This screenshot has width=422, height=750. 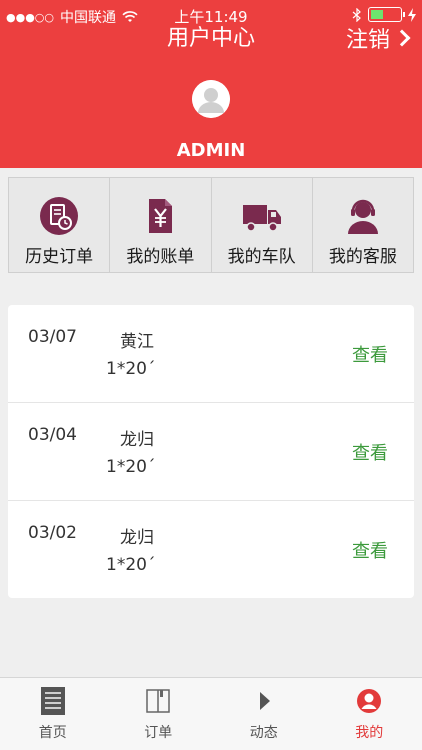 I want to click on username: ADMIN, so click(x=211, y=150).